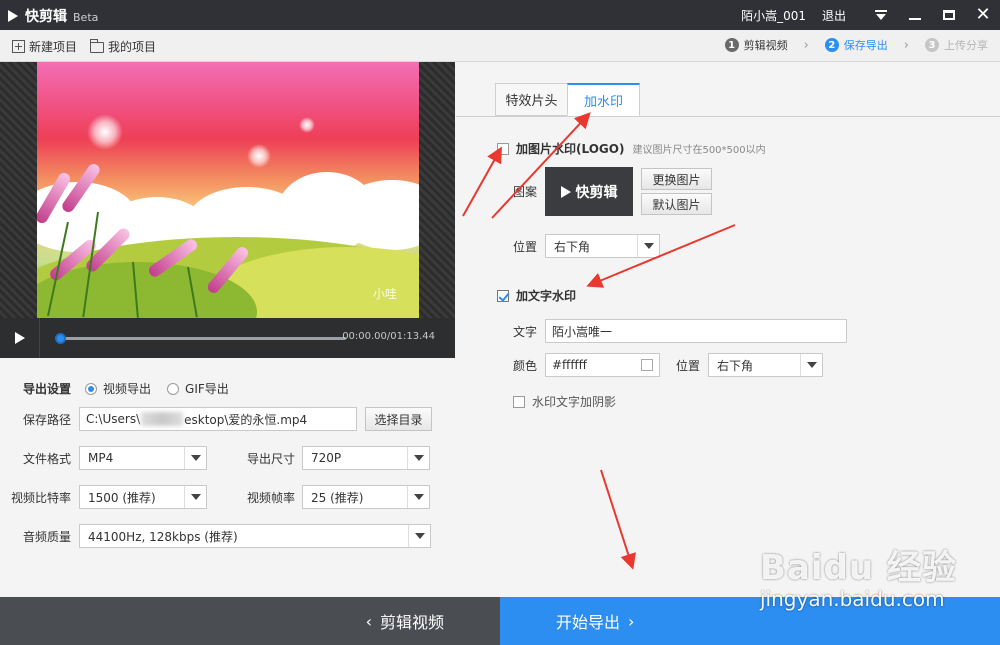 Image resolution: width=1000 pixels, height=645 pixels. Describe the element at coordinates (91, 388) in the screenshot. I see `video-export-radio` at that location.